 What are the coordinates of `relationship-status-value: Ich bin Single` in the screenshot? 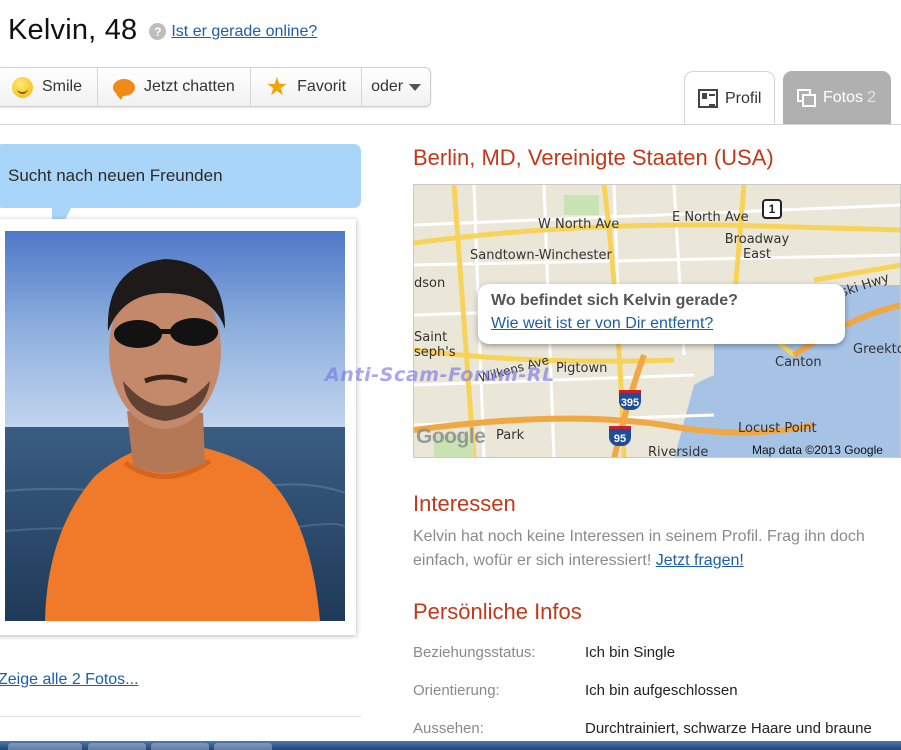 It's located at (630, 652).